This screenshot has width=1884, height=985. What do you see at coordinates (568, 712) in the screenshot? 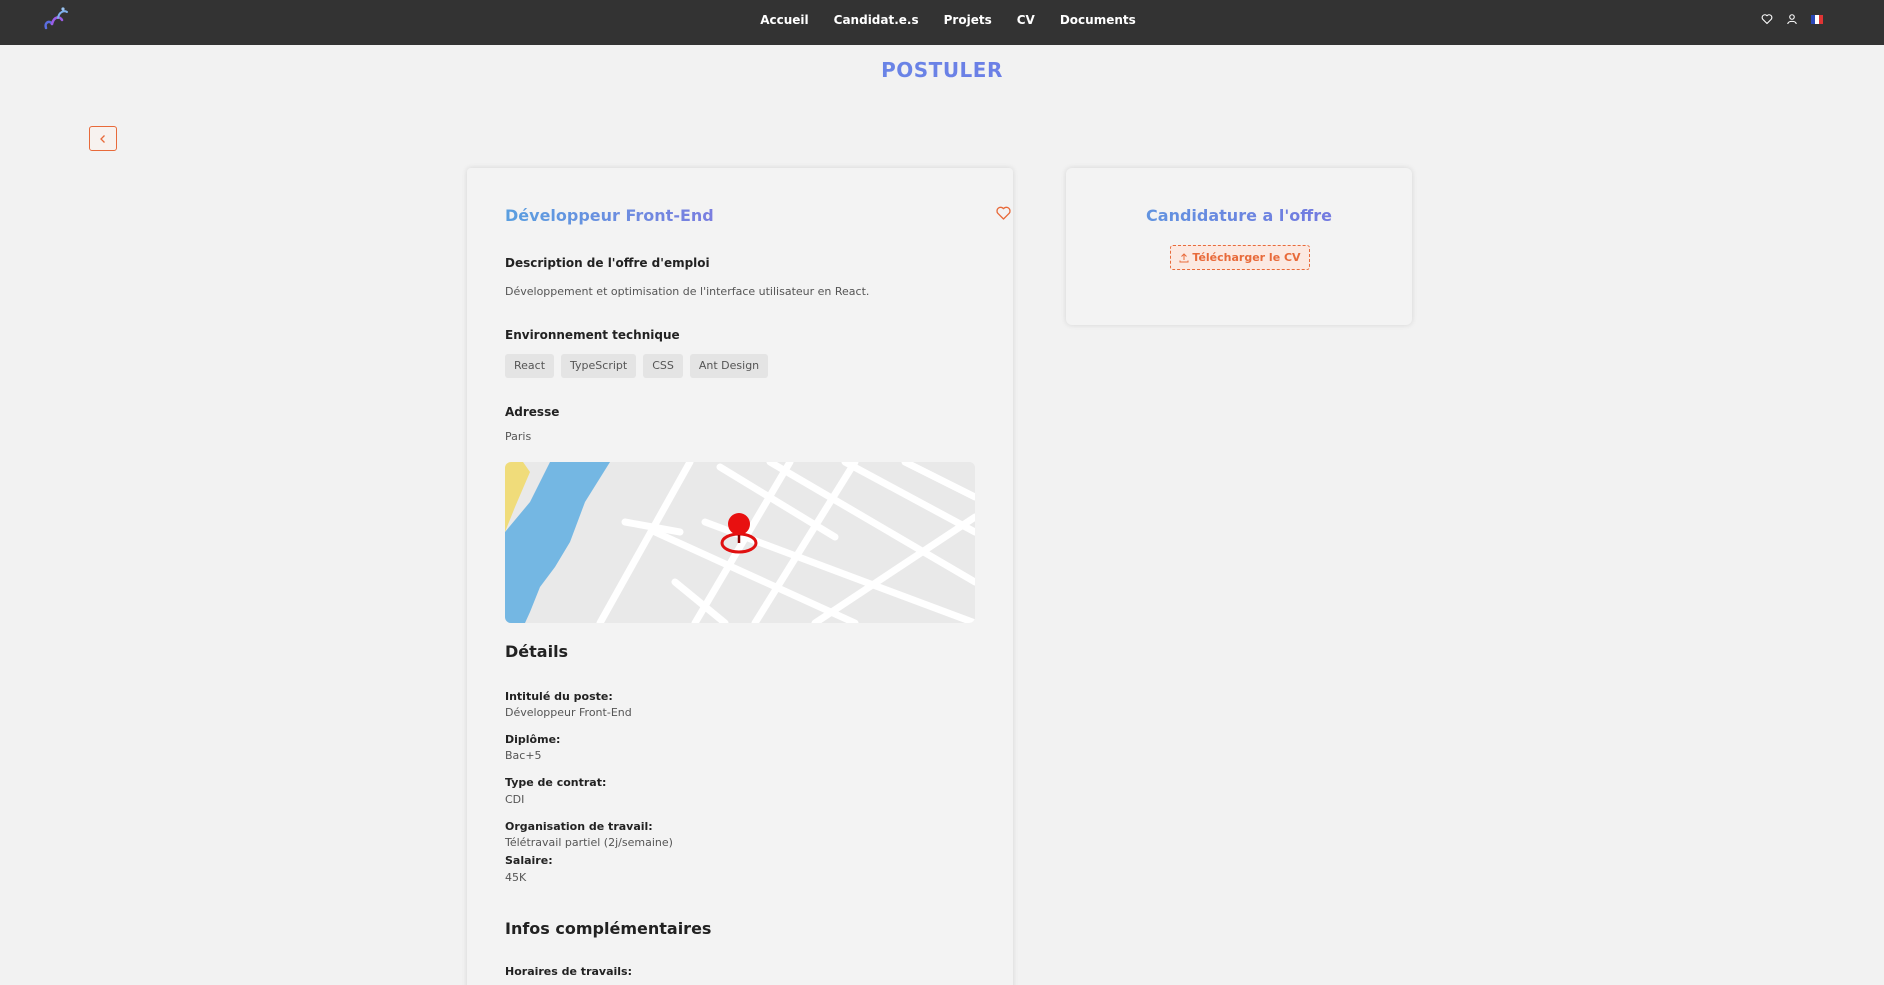
I see `detail-value-intitule: Développeur Front-End` at bounding box center [568, 712].